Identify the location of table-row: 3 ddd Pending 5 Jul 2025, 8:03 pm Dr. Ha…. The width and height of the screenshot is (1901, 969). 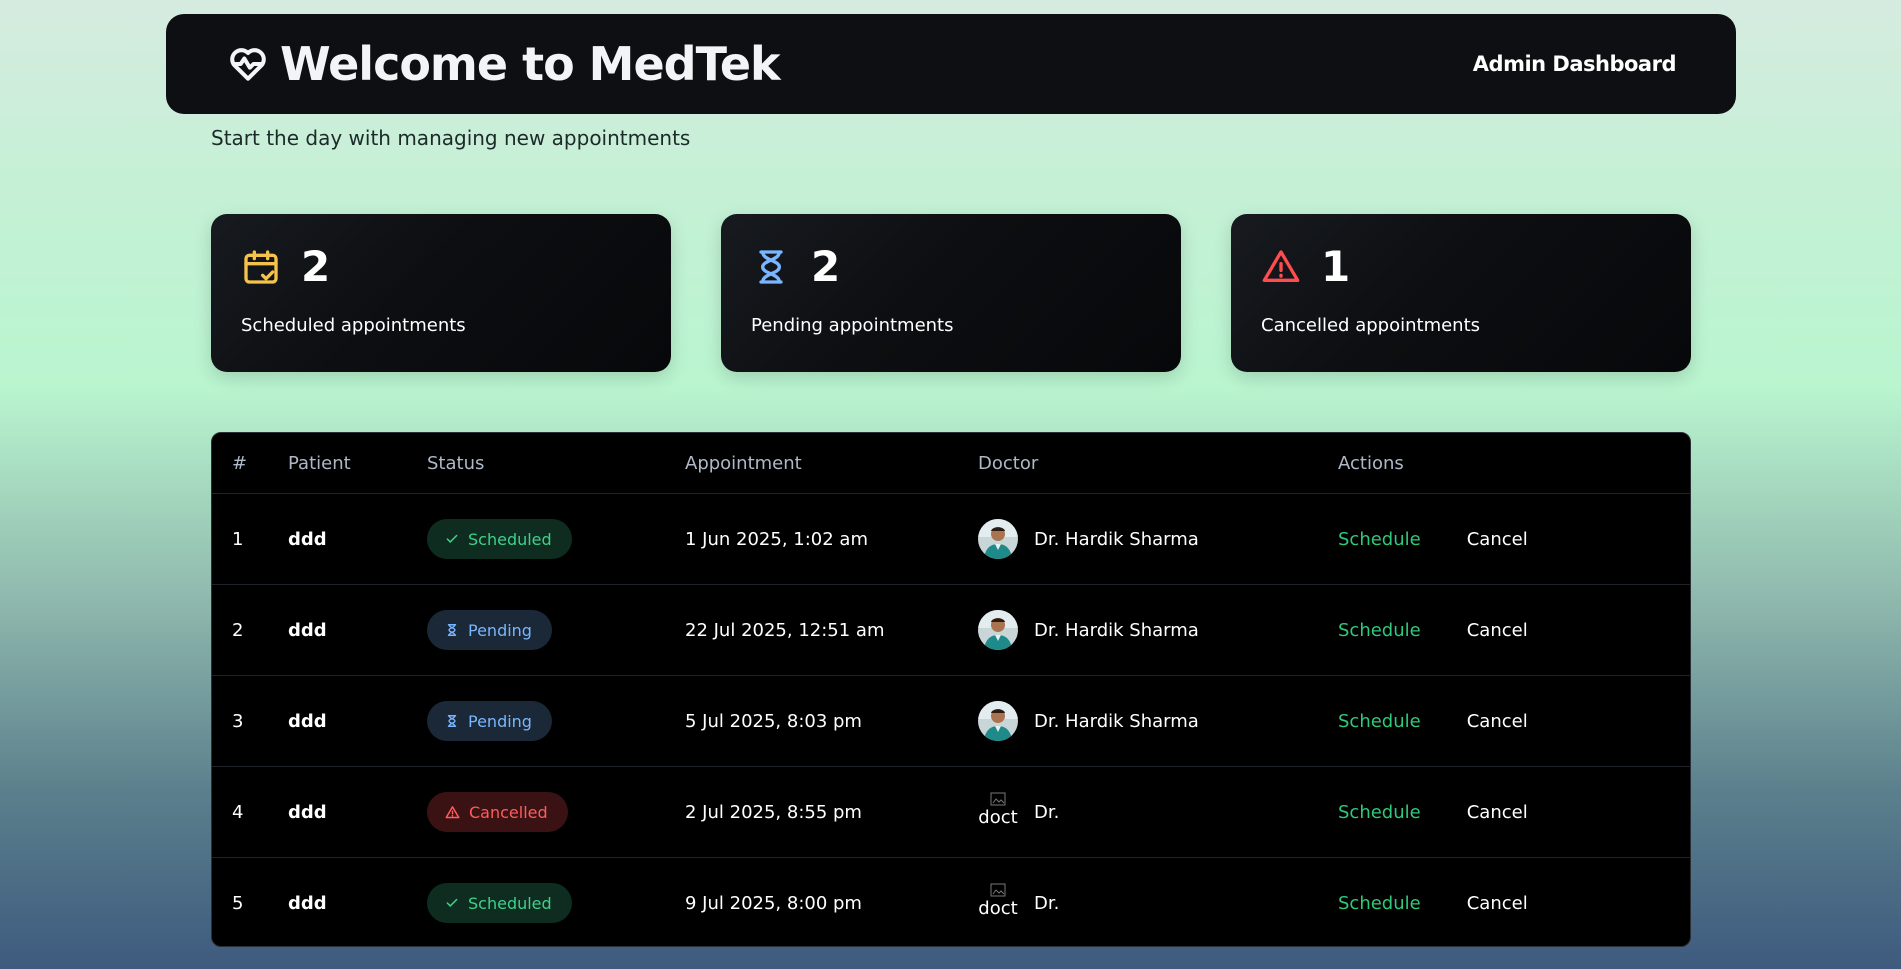
(951, 721).